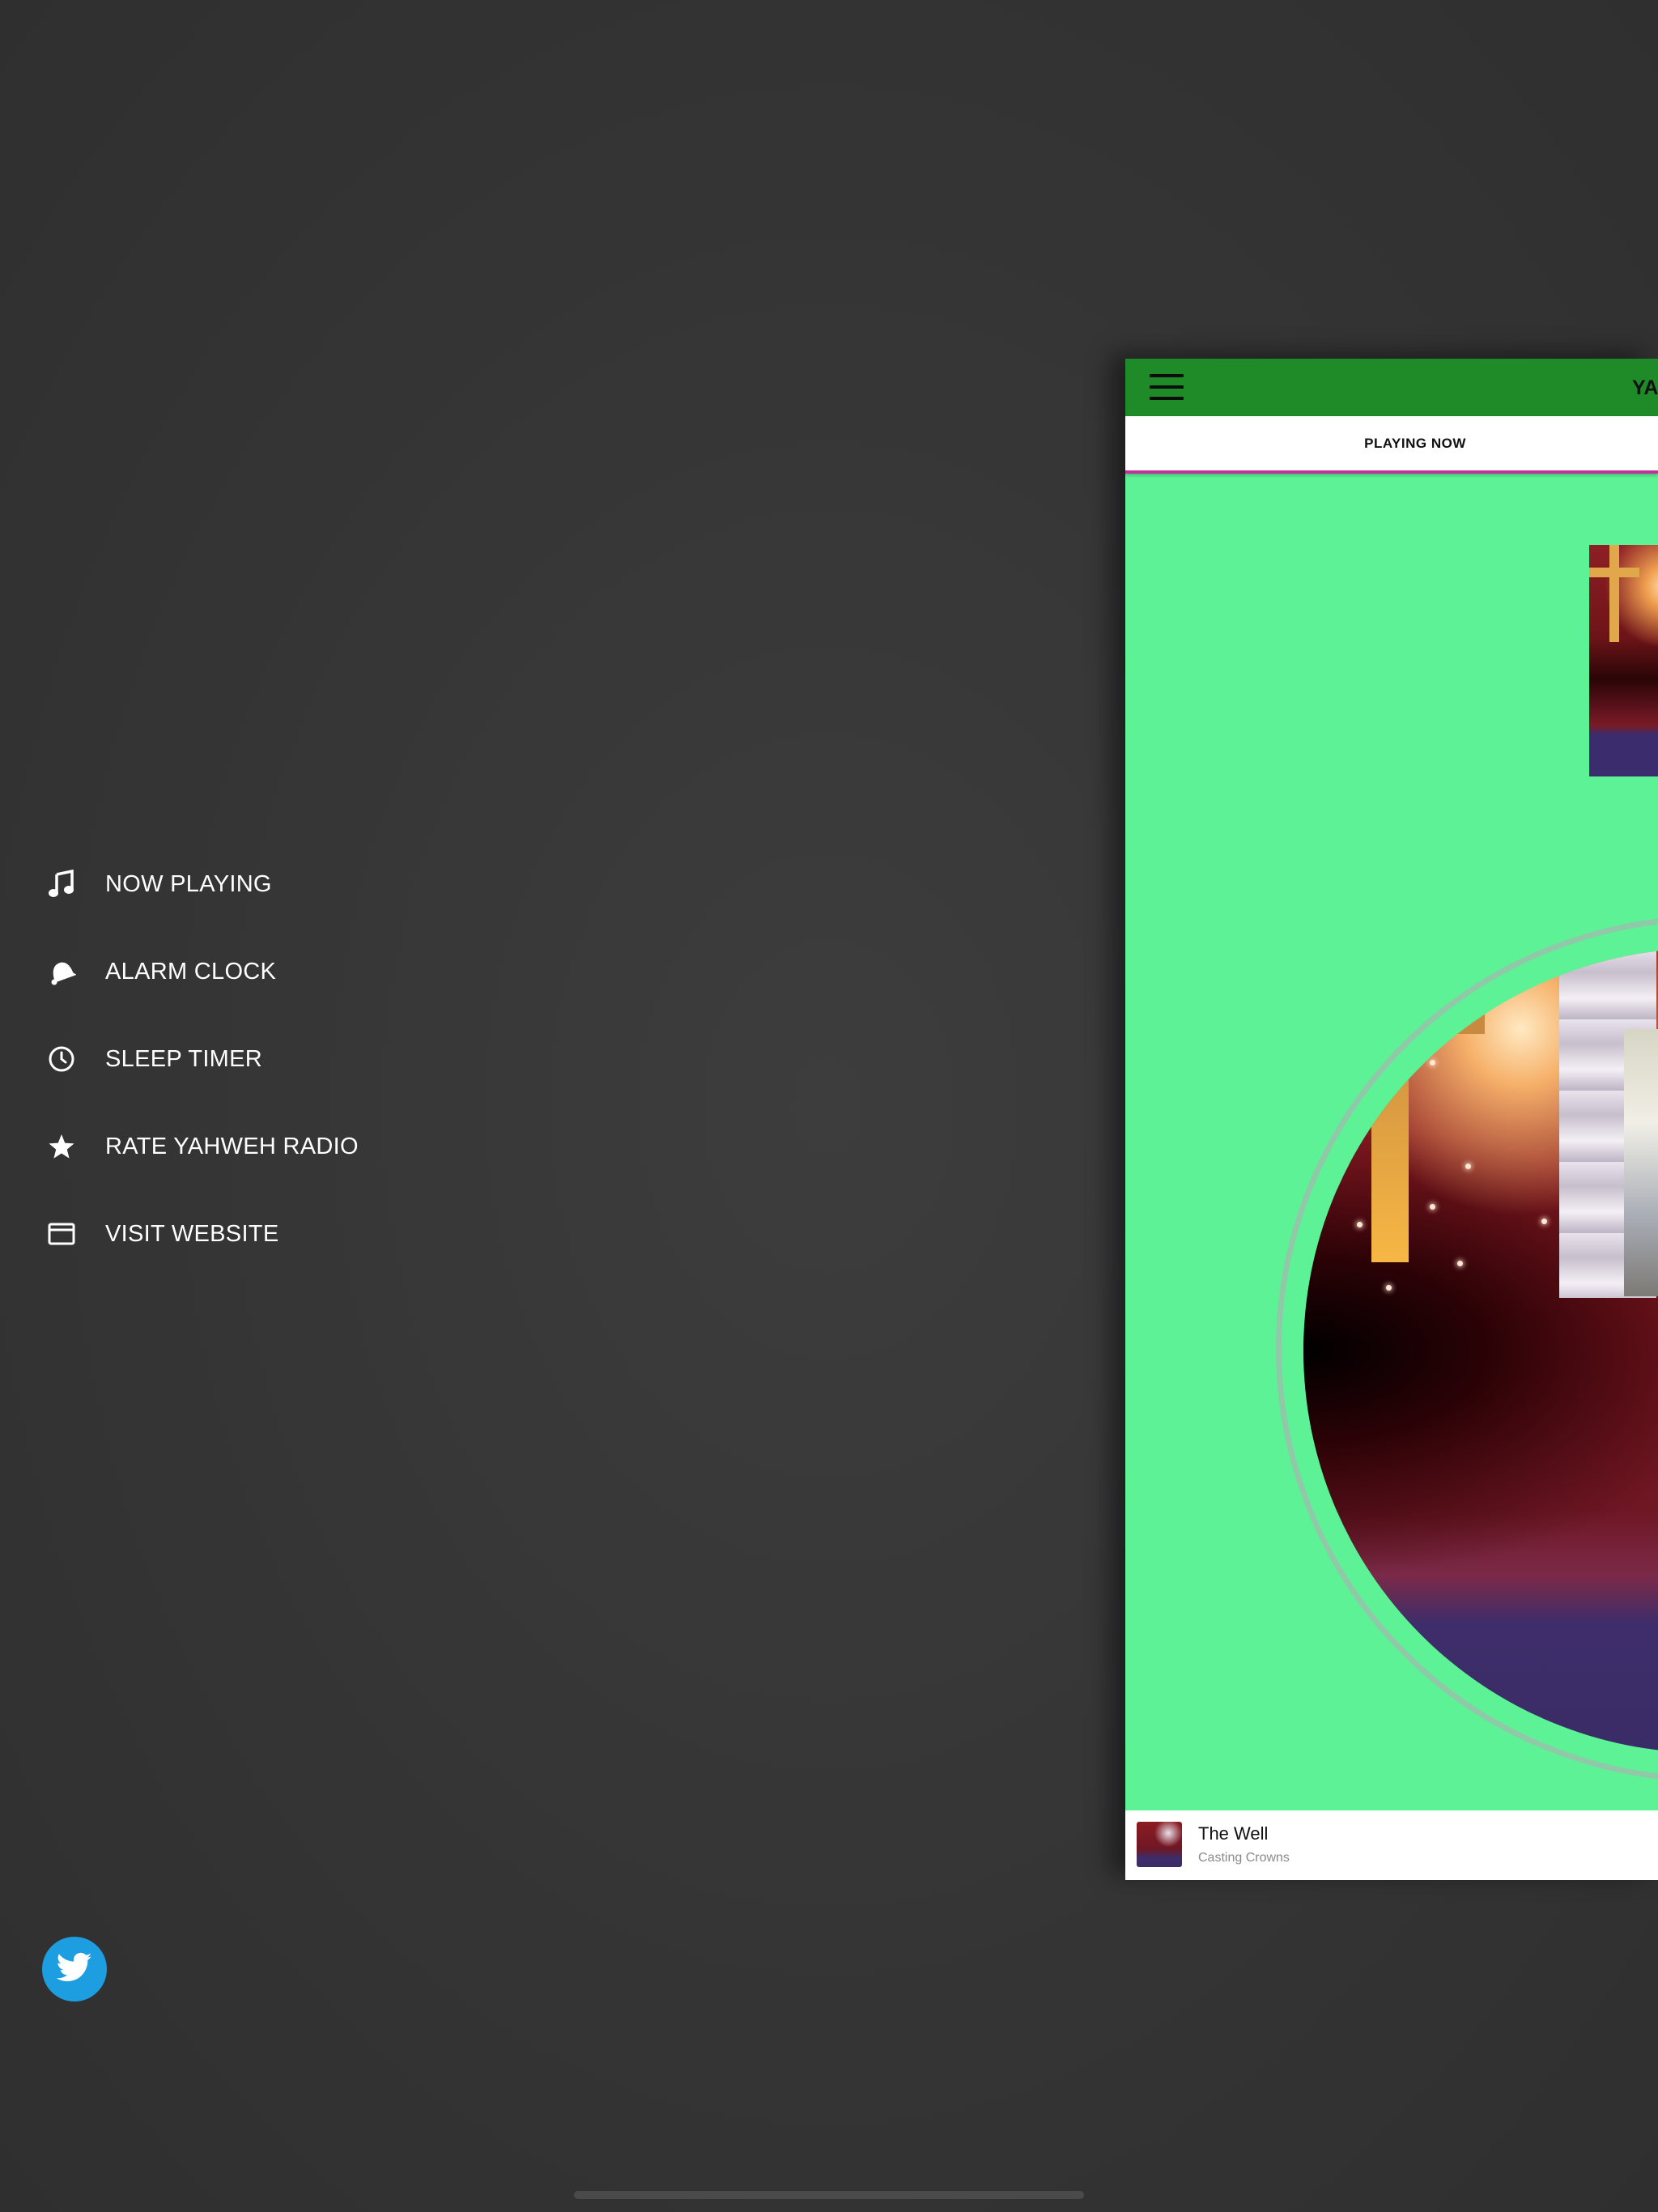  Describe the element at coordinates (184, 1059) in the screenshot. I see `menu-item-label: SLEEP TIMER` at that location.